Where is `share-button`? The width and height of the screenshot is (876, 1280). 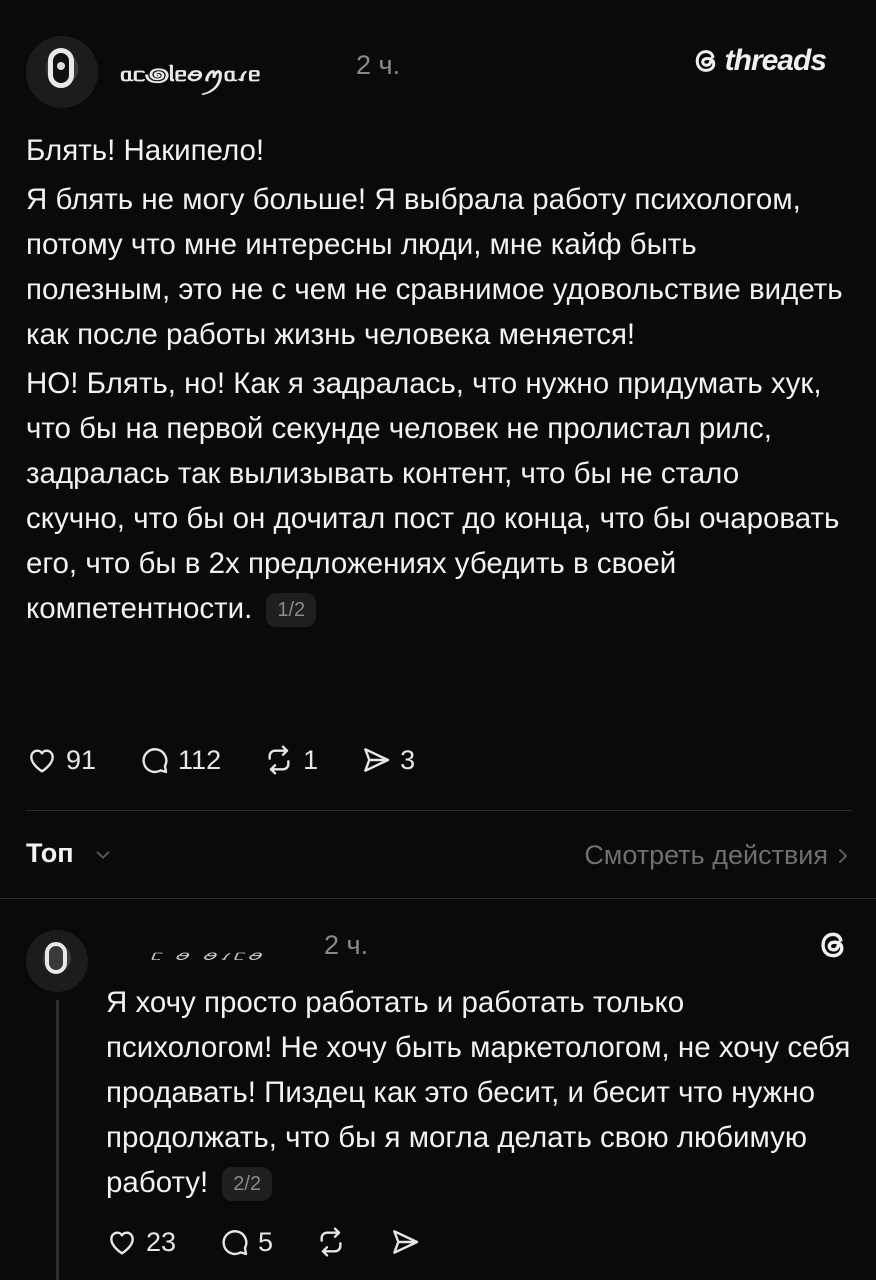
share-button is located at coordinates (405, 1242).